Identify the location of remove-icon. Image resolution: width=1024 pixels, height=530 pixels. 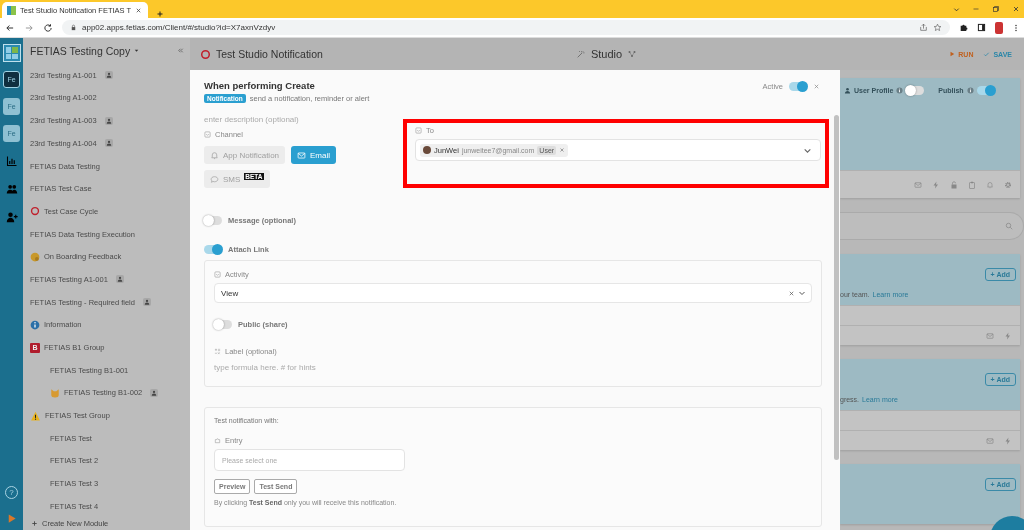
(562, 150).